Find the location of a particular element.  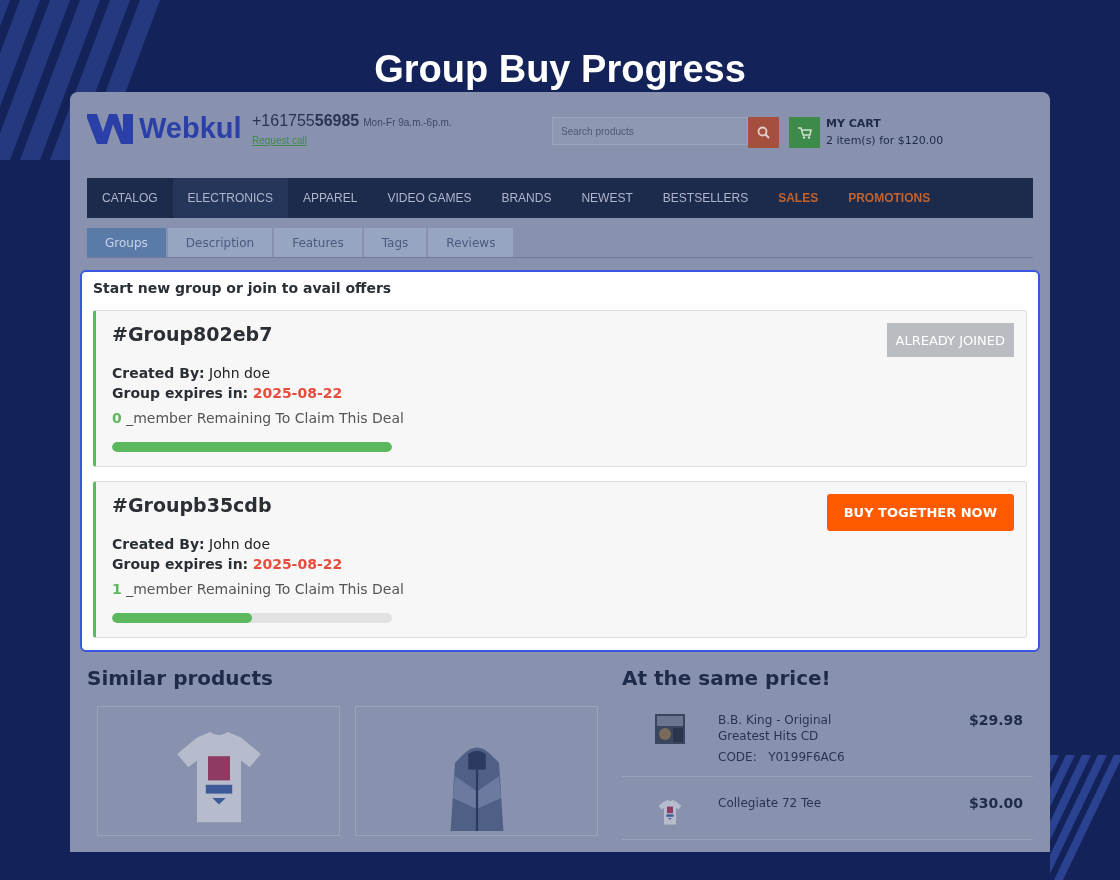

section-heading: Similar products is located at coordinates (180, 678).